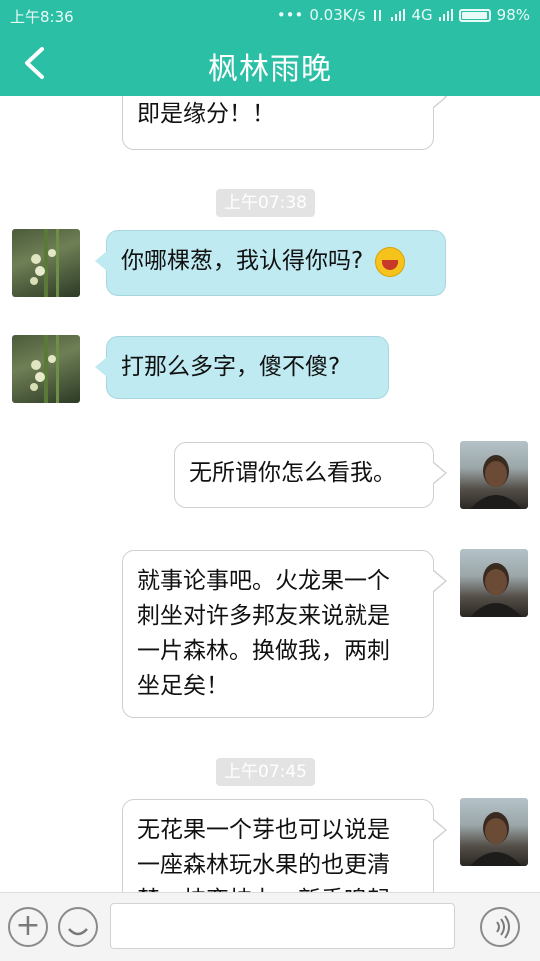 This screenshot has width=540, height=961. What do you see at coordinates (278, 887) in the screenshot?
I see `message-line: 楚一枝变枝力，新手嗅起` at bounding box center [278, 887].